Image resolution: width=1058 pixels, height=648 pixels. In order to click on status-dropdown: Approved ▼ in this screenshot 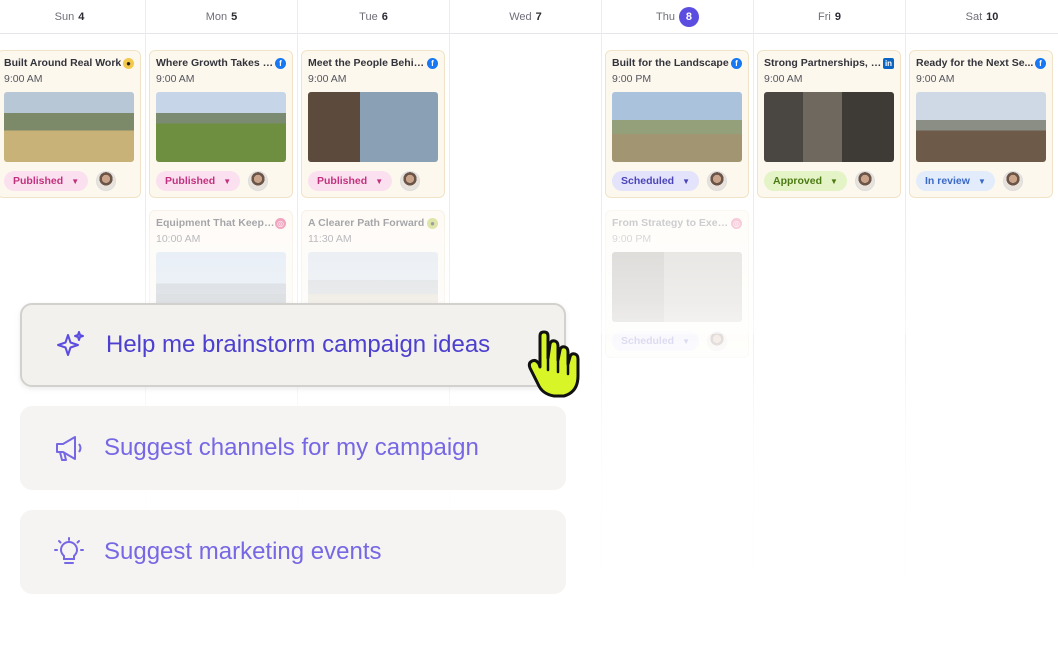, I will do `click(805, 181)`.